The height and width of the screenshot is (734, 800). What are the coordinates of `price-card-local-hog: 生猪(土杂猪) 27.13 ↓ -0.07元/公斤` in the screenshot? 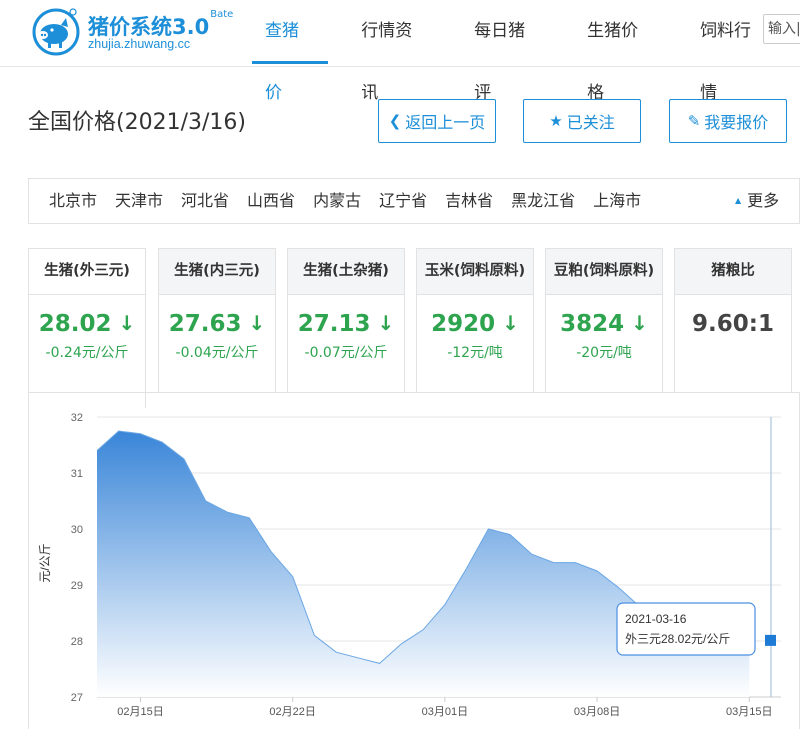 It's located at (346, 320).